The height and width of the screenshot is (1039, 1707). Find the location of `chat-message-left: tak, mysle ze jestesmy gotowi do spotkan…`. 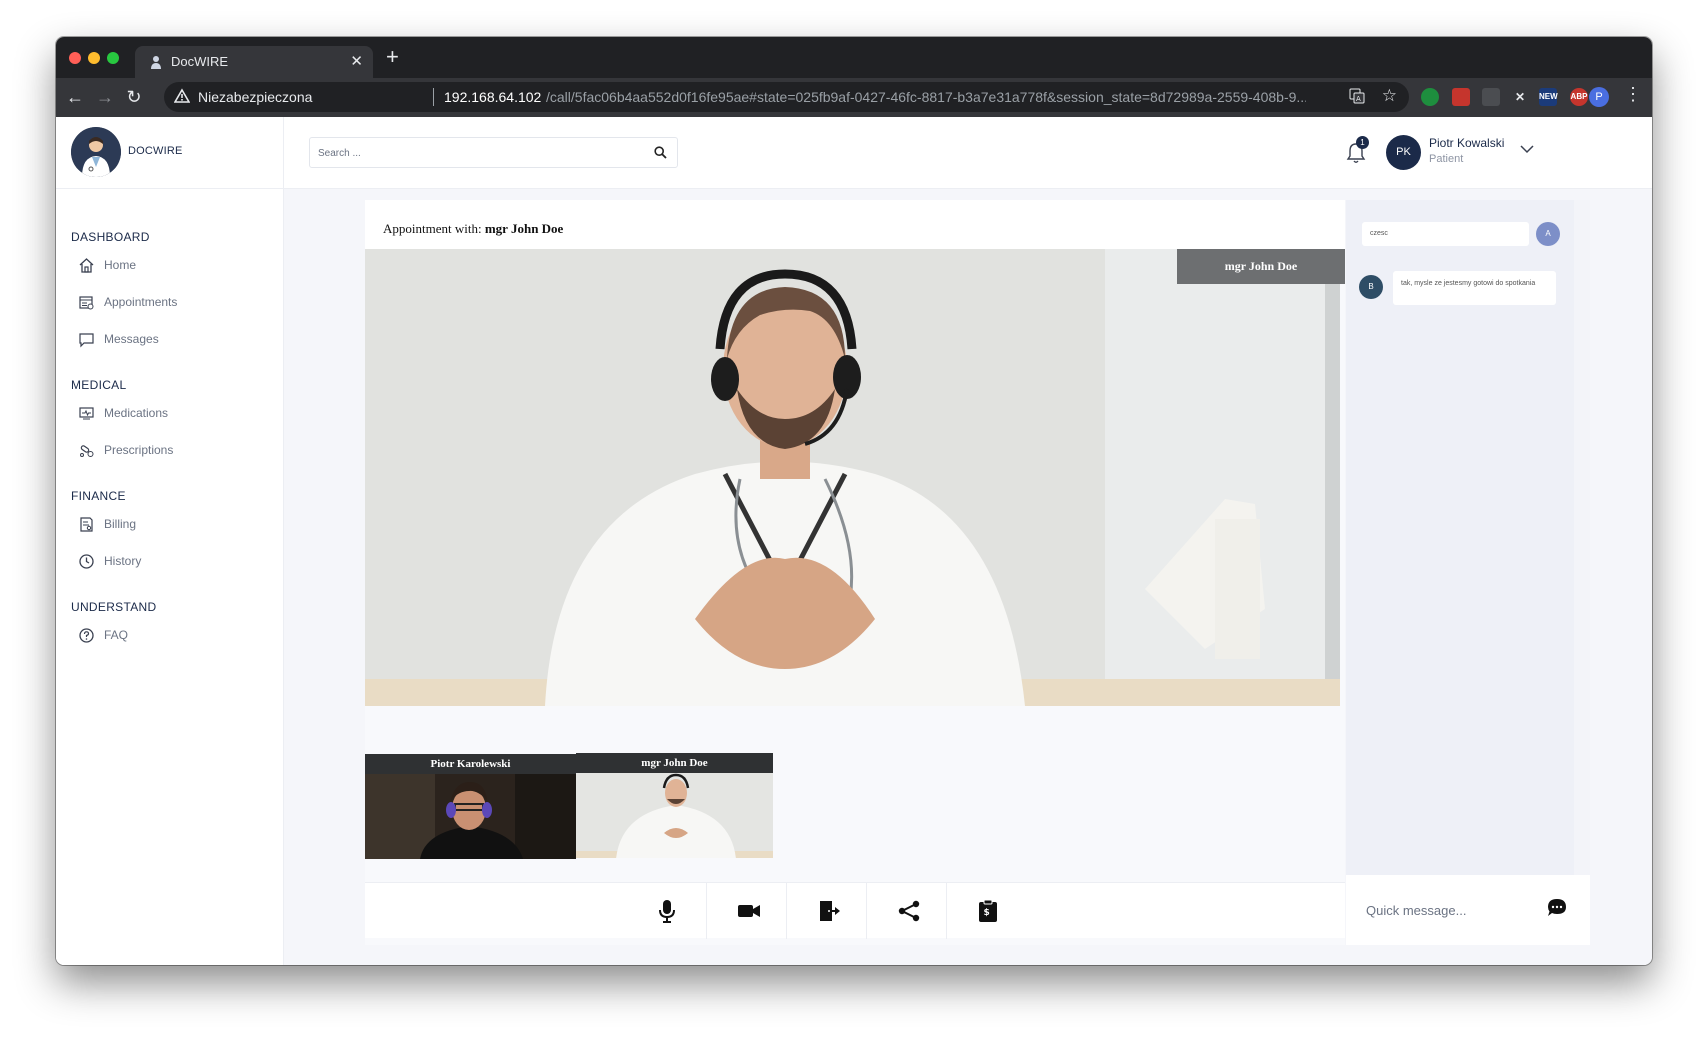

chat-message-left: tak, mysle ze jestesmy gotowi do spotkan… is located at coordinates (1474, 288).